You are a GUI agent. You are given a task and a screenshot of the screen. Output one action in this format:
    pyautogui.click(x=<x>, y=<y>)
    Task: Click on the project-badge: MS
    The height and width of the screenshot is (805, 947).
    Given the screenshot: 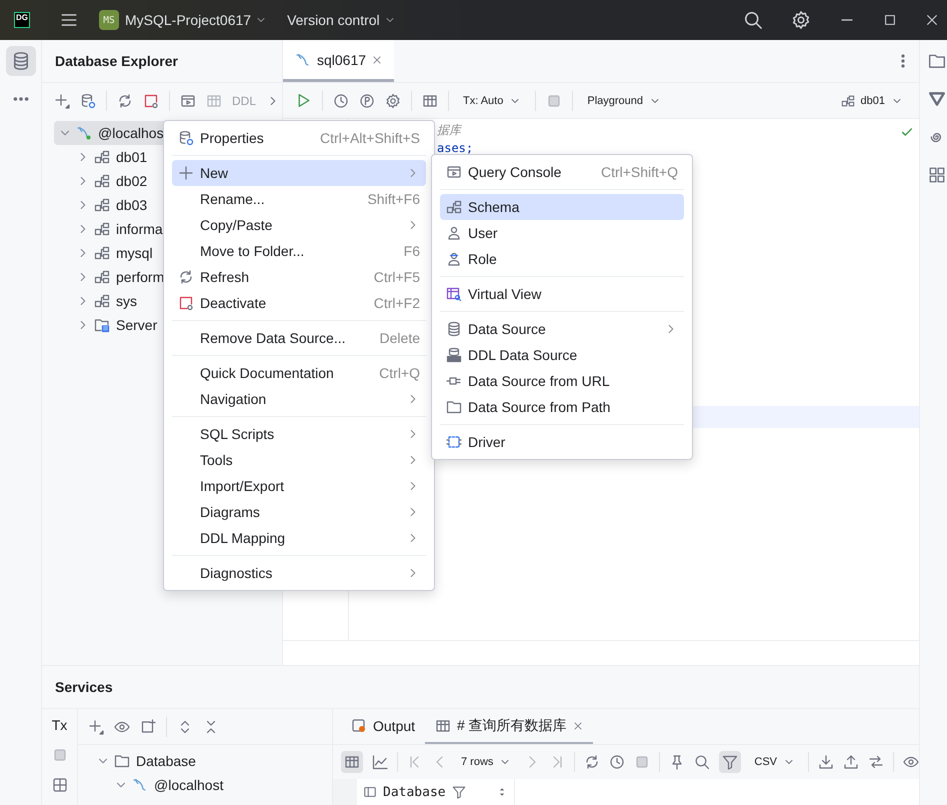 What is the action you would take?
    pyautogui.click(x=109, y=20)
    